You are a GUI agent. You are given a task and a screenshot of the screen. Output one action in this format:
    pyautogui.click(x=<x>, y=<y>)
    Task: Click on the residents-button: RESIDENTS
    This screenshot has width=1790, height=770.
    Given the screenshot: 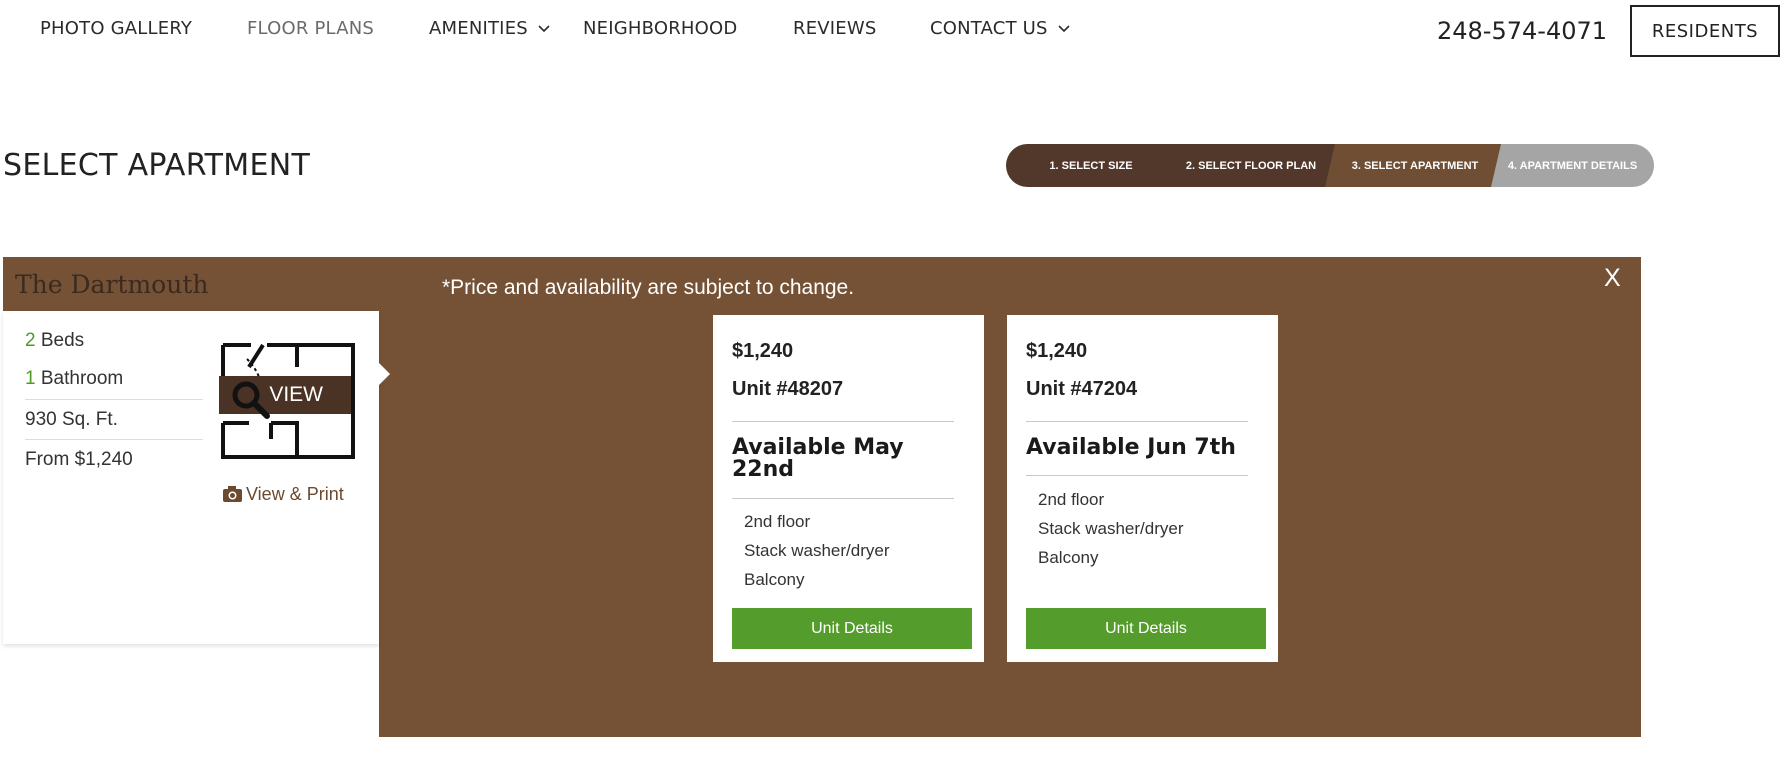 What is the action you would take?
    pyautogui.click(x=1705, y=31)
    